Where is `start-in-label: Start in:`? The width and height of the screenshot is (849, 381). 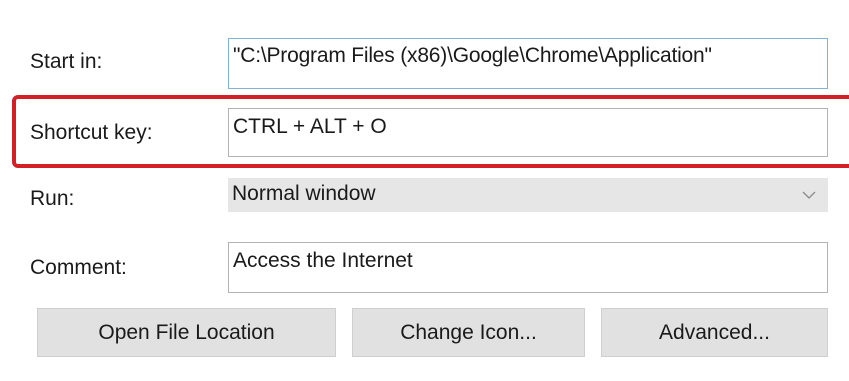 start-in-label: Start in: is located at coordinates (66, 61).